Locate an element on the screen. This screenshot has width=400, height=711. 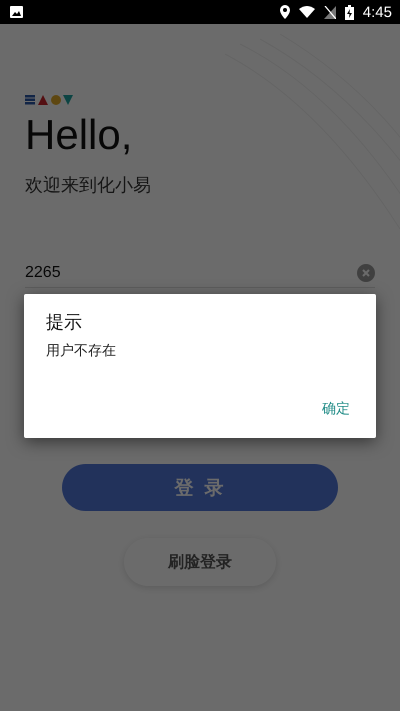
image-icon is located at coordinates (16, 12).